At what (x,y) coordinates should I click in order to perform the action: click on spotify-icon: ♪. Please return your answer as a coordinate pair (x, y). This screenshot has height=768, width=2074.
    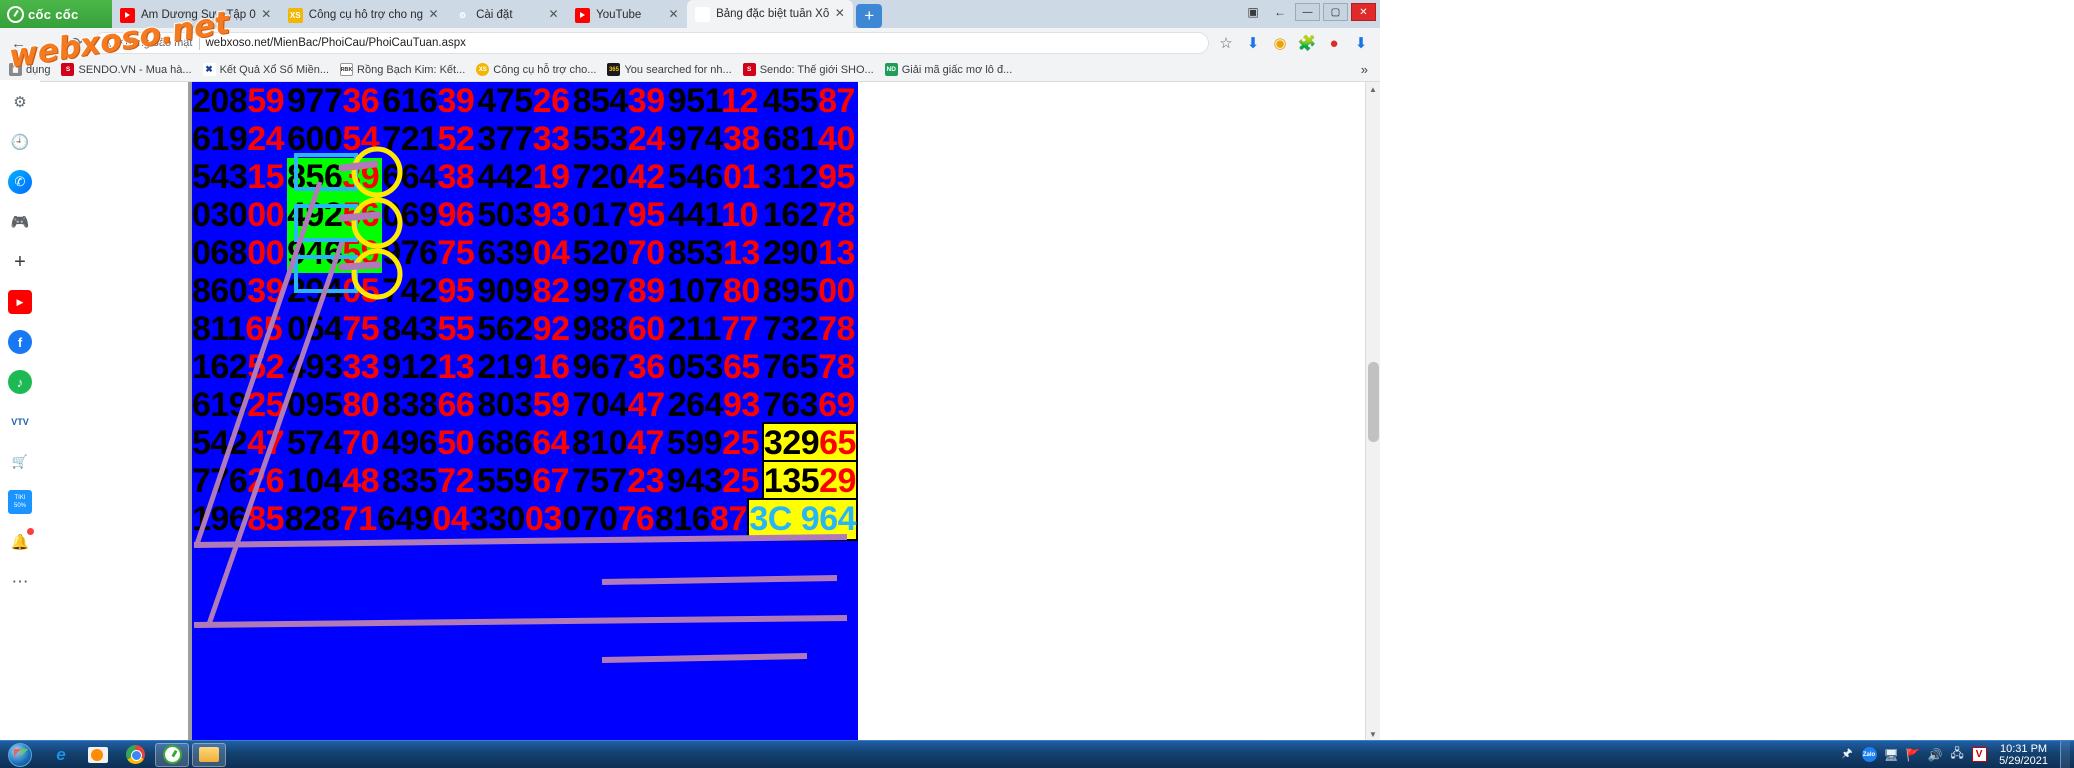
    Looking at the image, I should click on (20, 382).